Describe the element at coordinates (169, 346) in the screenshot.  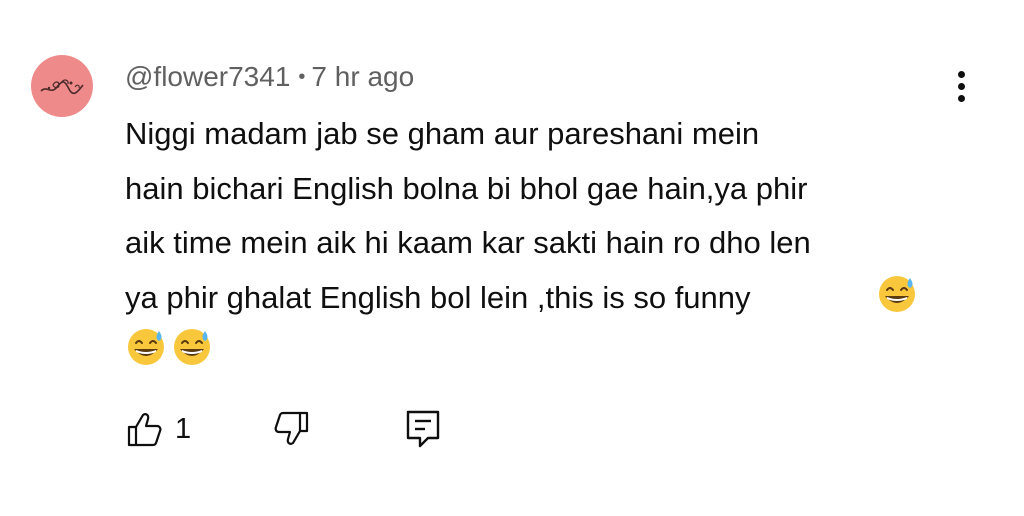
I see `emoji-row` at that location.